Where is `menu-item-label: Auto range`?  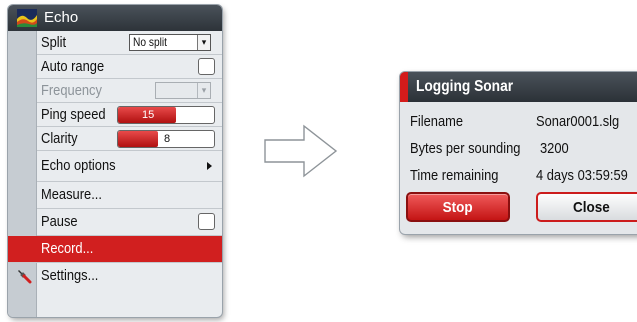 menu-item-label: Auto range is located at coordinates (73, 66).